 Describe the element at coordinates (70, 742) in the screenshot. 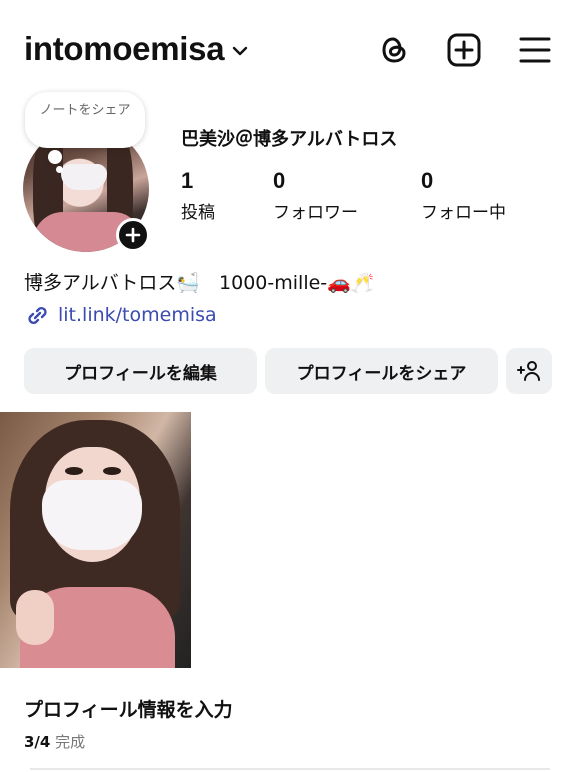

I see `progress-label: 完成` at that location.